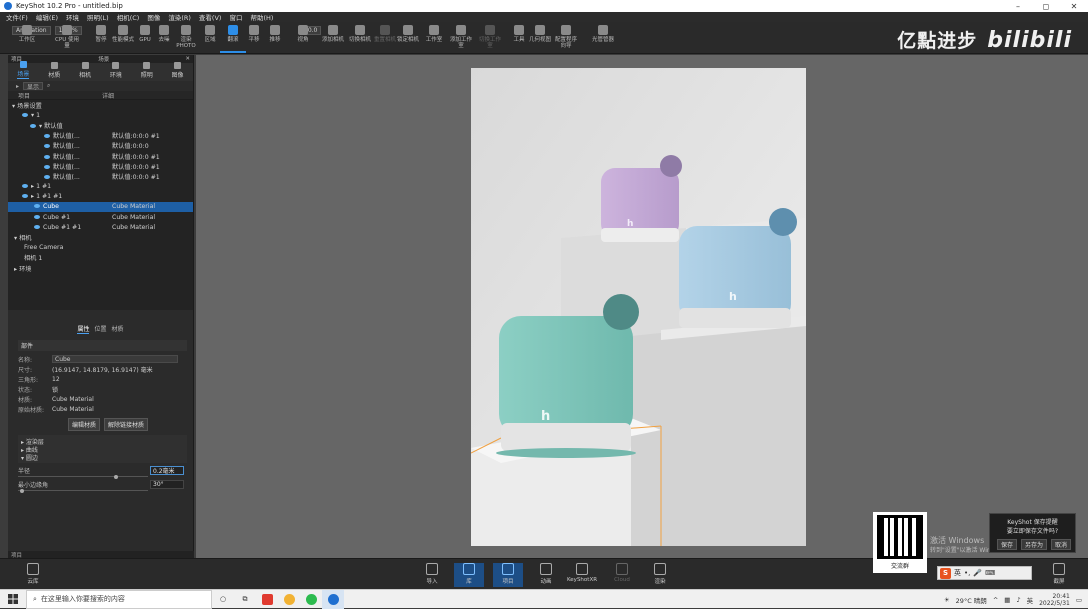 The width and height of the screenshot is (1088, 609). What do you see at coordinates (660, 575) in the screenshot?
I see `bottom-ribbon-button: 渲染` at bounding box center [660, 575].